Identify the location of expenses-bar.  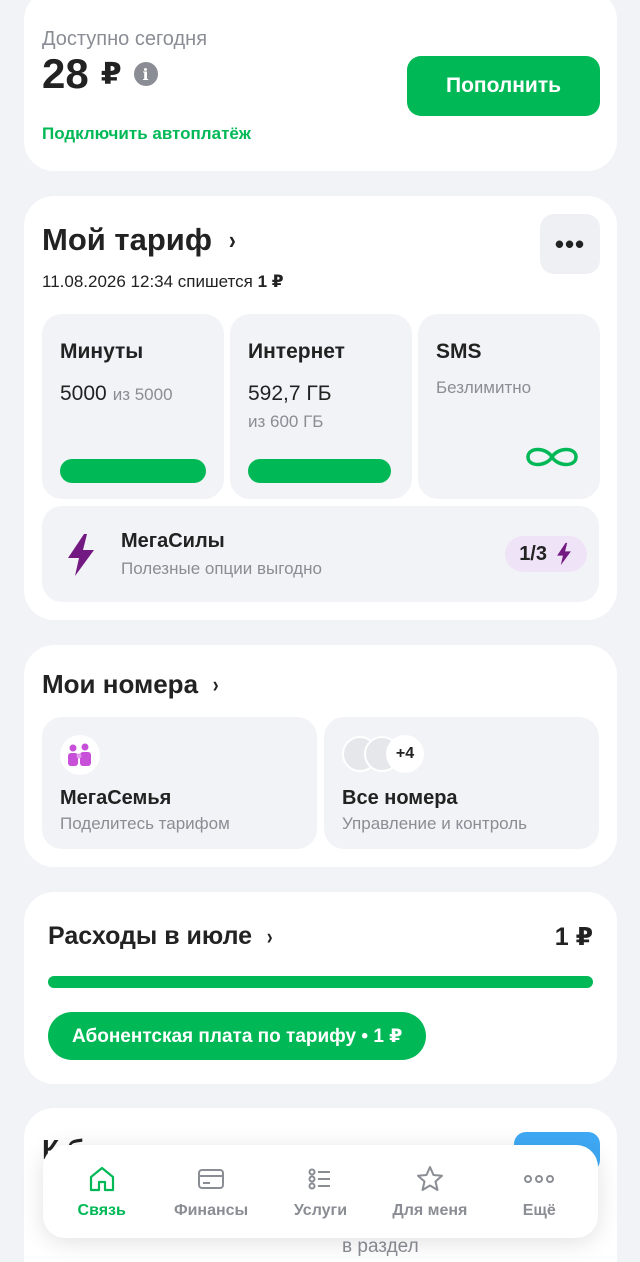
(320, 982).